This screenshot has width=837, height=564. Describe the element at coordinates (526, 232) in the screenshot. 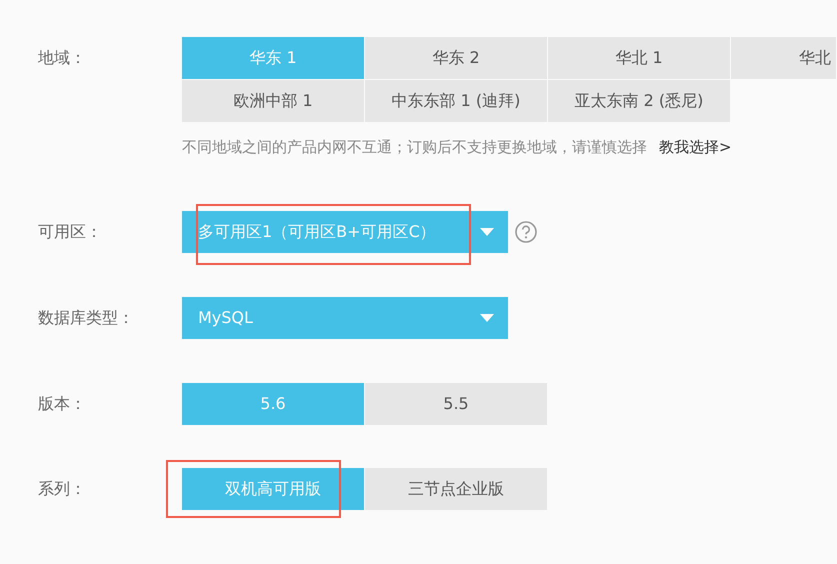

I see `help-icon` at that location.